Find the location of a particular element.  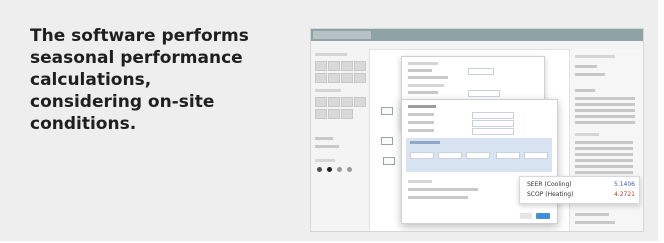

caption-line: considering on-site is located at coordinates (122, 102).